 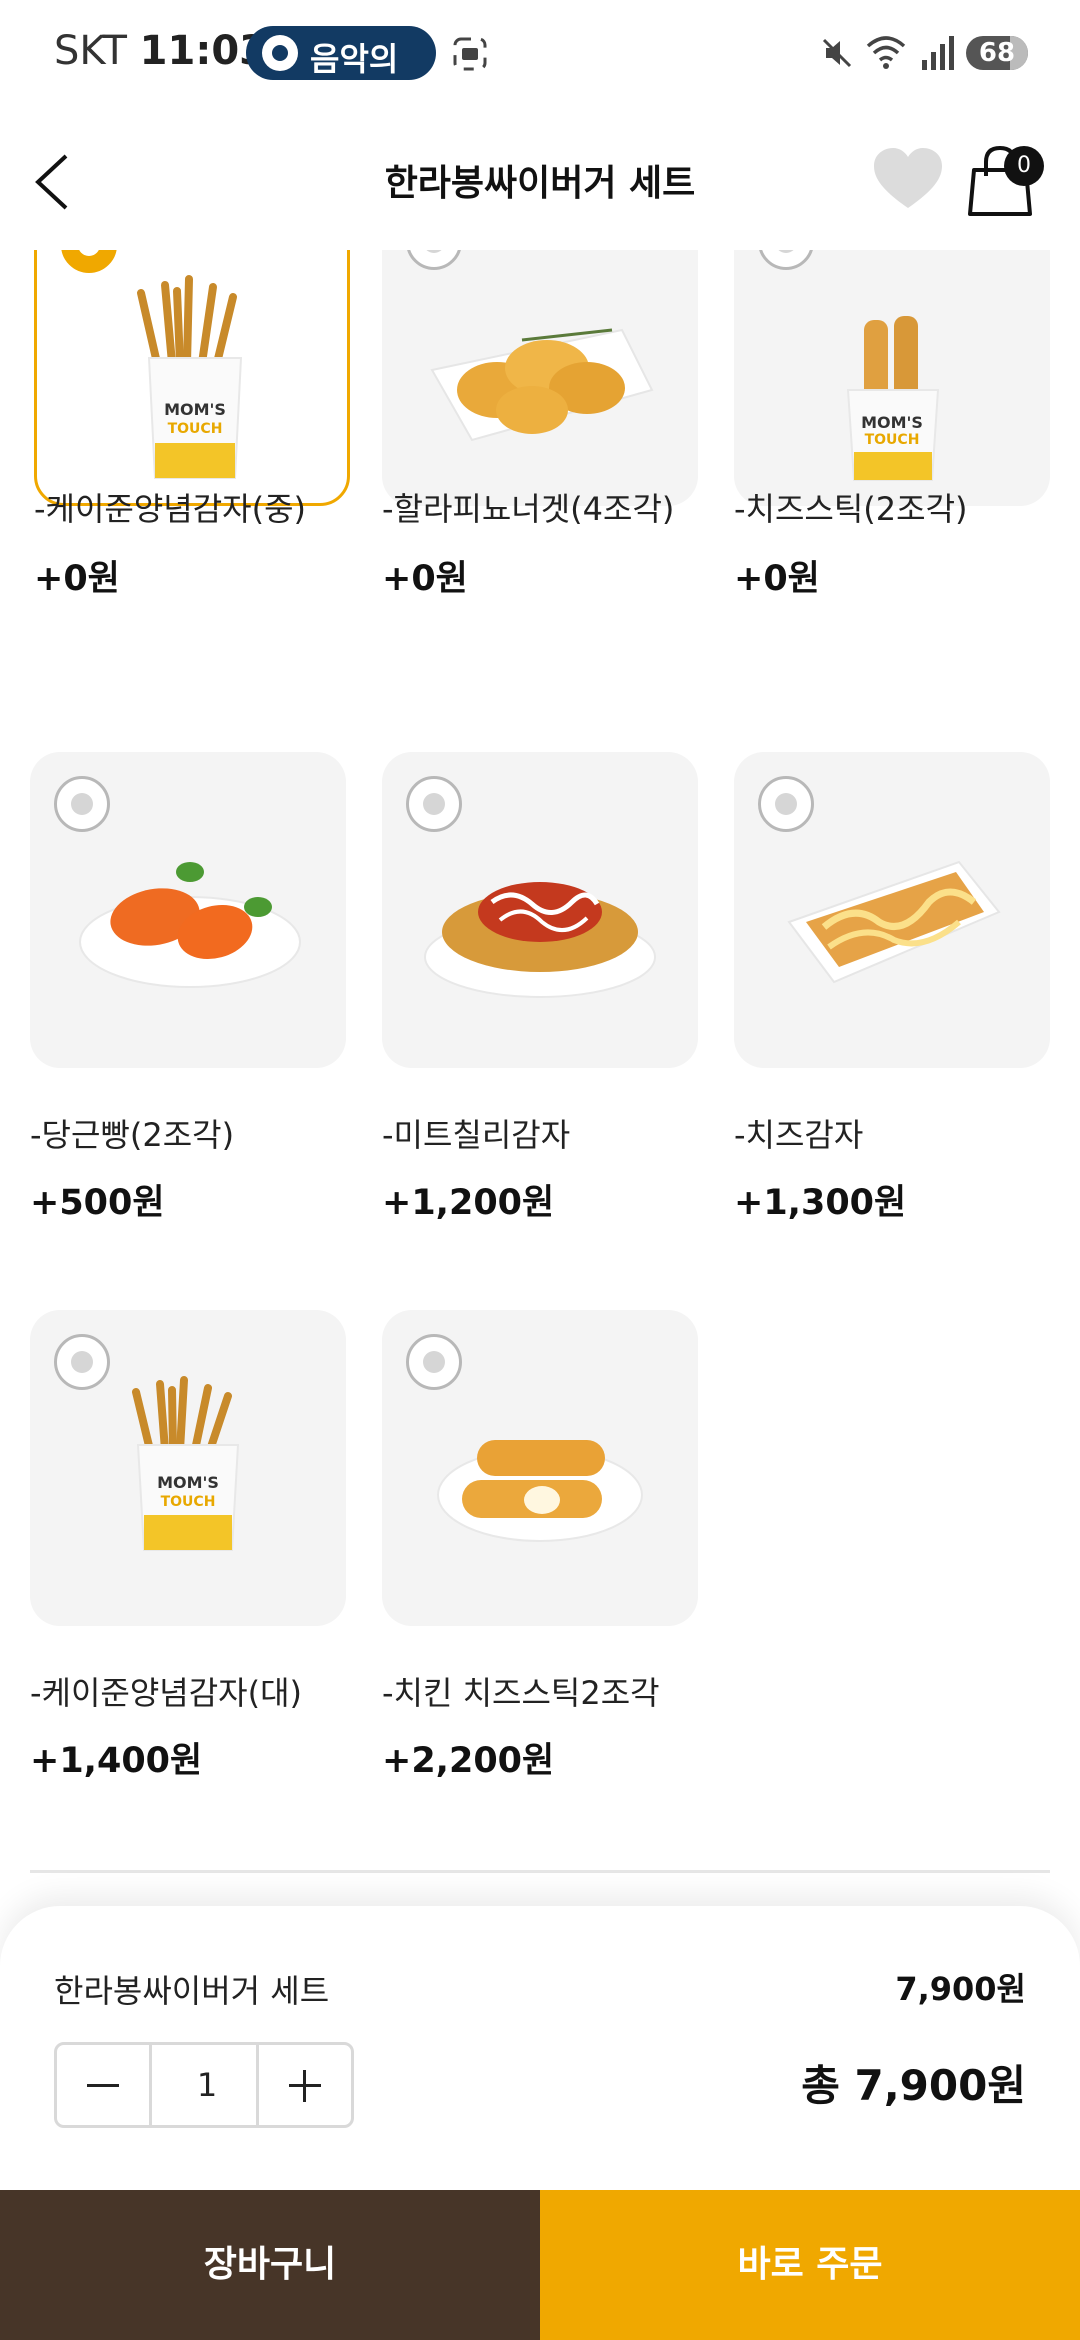 I want to click on quantity-stepper: 1, so click(x=204, y=2085).